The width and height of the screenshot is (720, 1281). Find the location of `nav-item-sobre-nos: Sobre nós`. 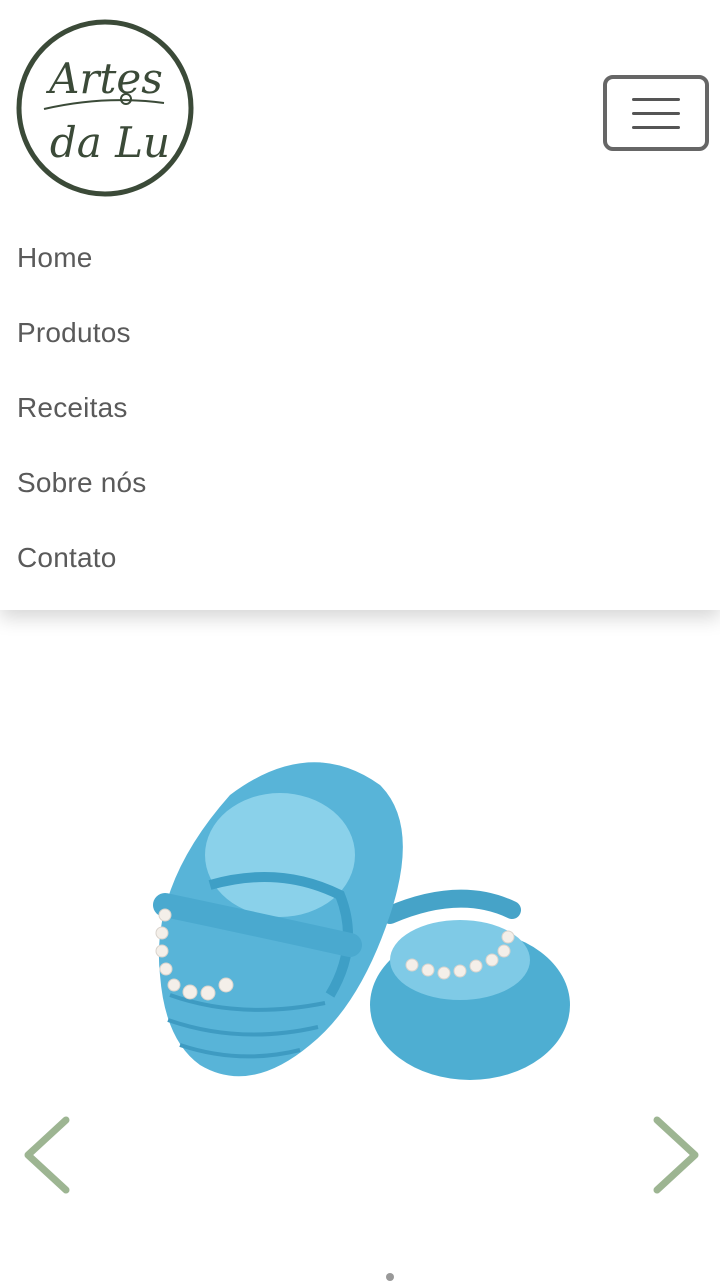

nav-item-sobre-nos: Sobre nós is located at coordinates (360, 482).